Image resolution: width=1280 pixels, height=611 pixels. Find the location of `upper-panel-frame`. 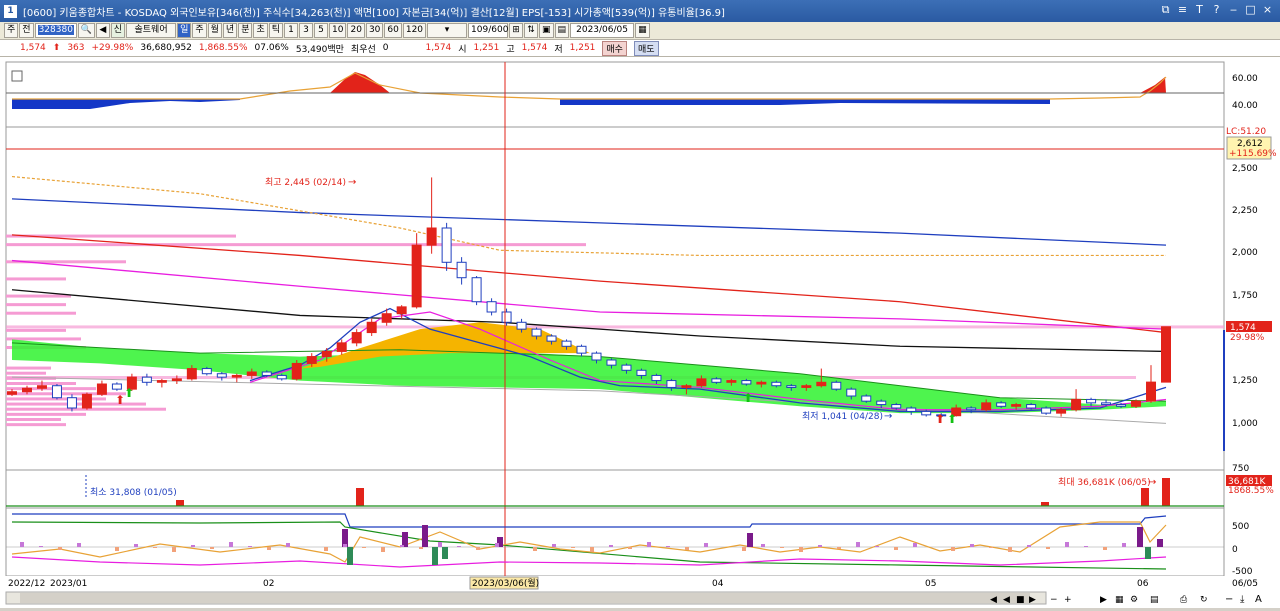

upper-panel-frame is located at coordinates (615, 94).